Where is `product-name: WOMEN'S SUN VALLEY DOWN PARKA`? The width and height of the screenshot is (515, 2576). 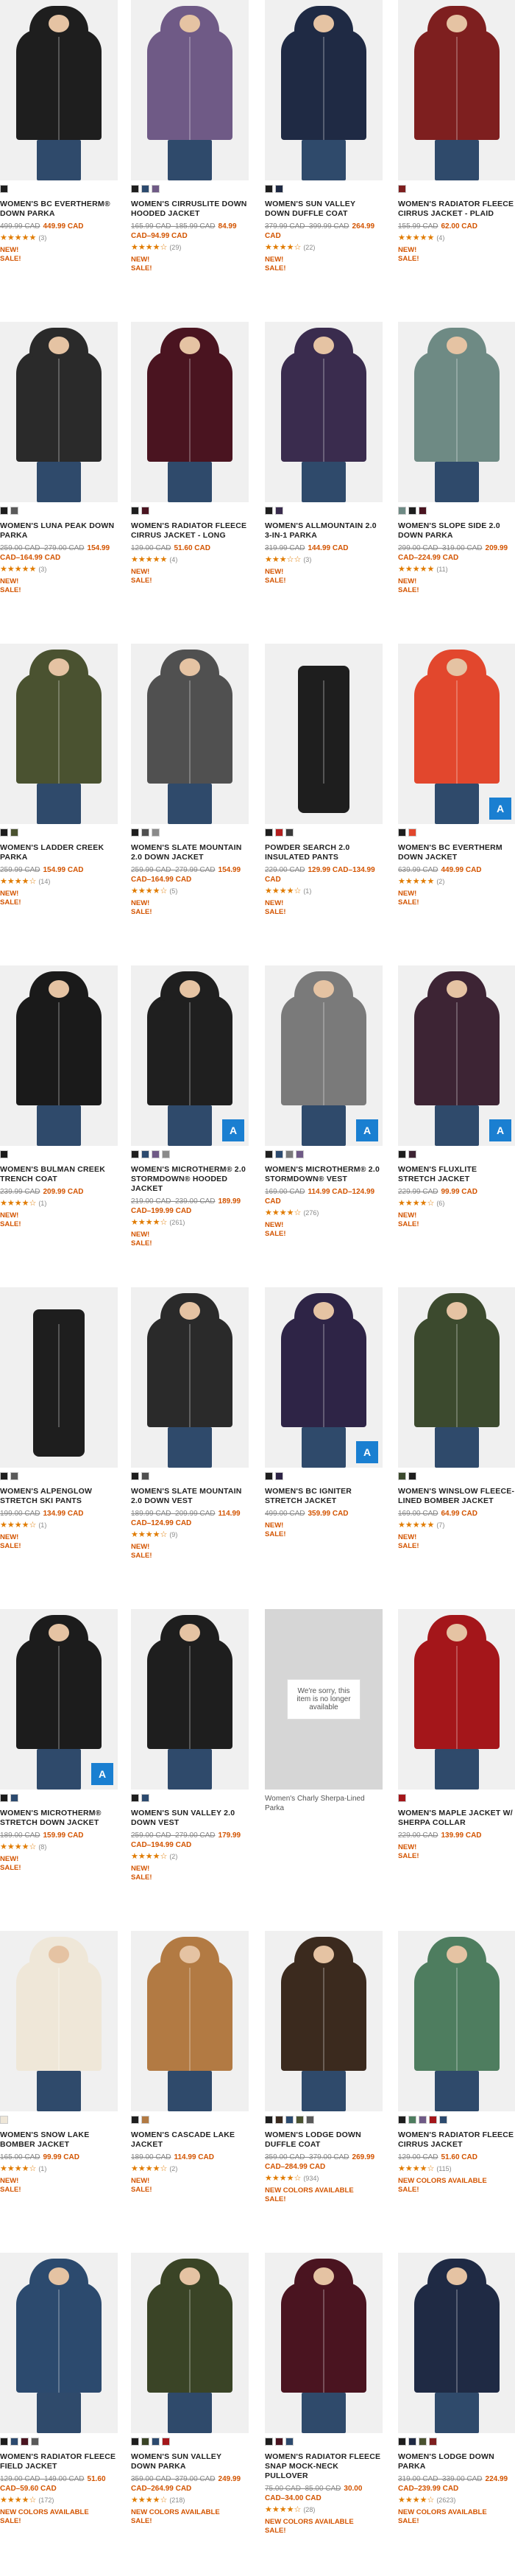 product-name: WOMEN'S SUN VALLEY DOWN PARKA is located at coordinates (190, 2461).